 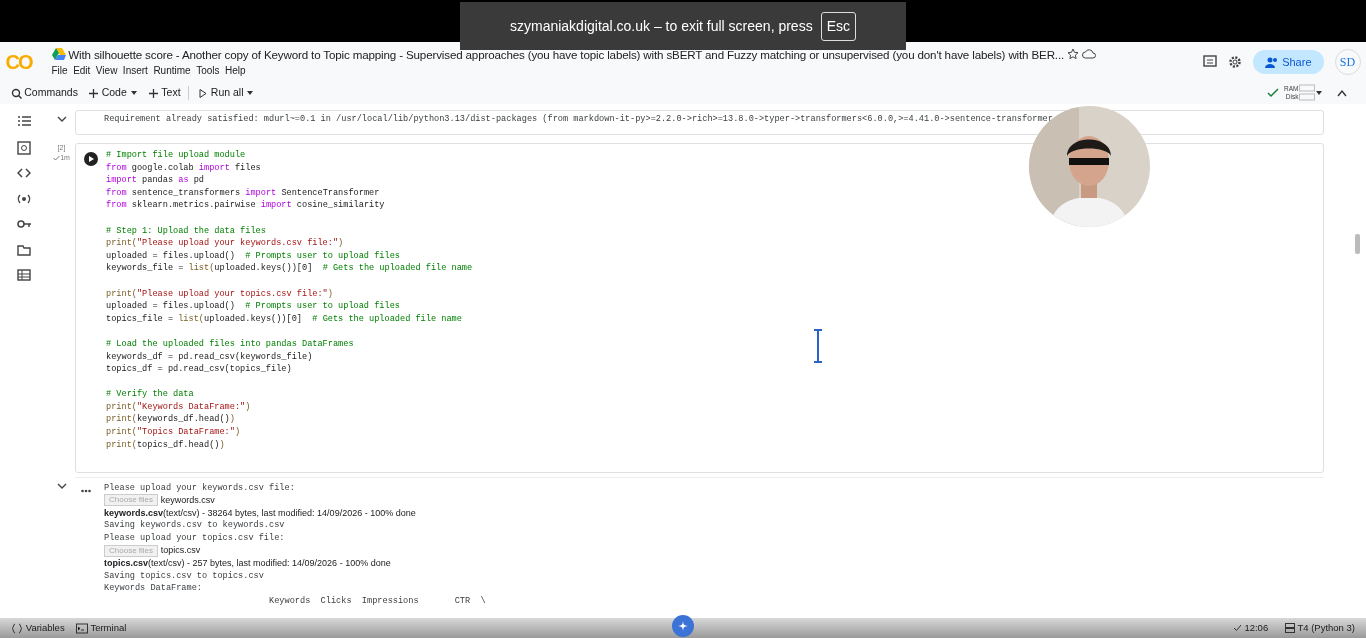 I want to click on collapse-icon, so click(x=1341, y=93).